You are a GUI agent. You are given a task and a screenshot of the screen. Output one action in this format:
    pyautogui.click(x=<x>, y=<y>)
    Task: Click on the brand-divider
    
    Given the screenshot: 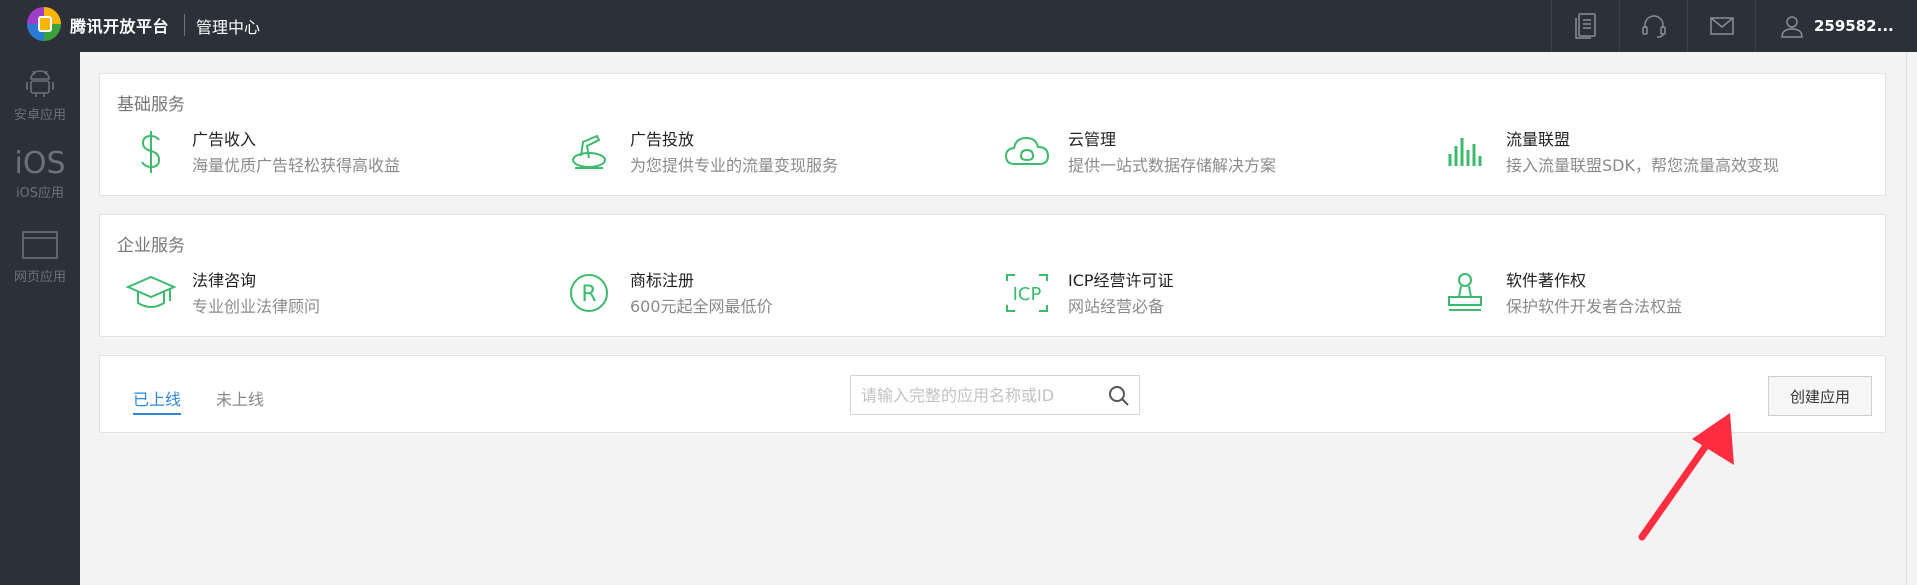 What is the action you would take?
    pyautogui.click(x=184, y=25)
    